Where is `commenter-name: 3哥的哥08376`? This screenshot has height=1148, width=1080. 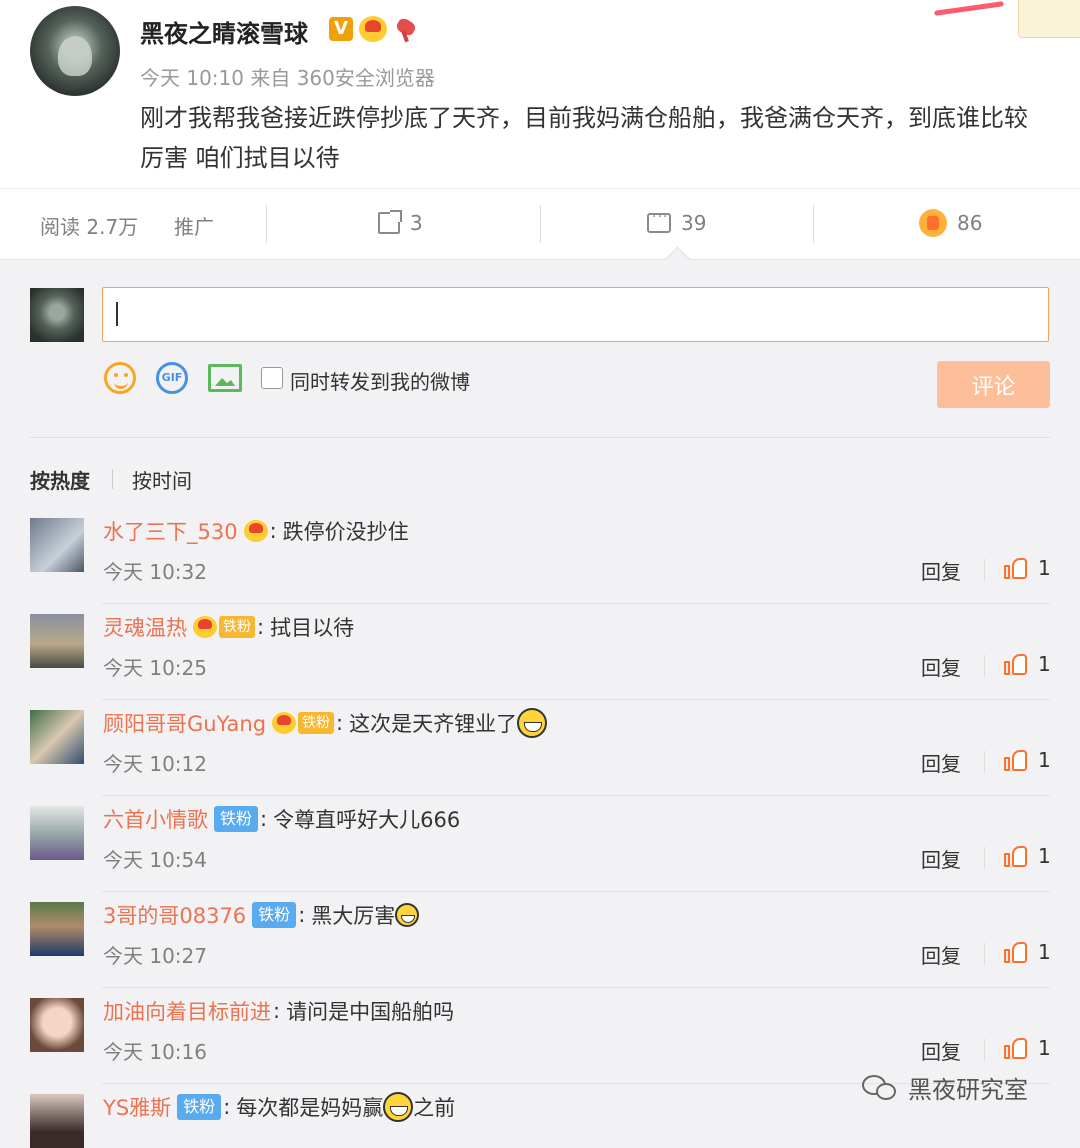 commenter-name: 3哥的哥08376 is located at coordinates (174, 915).